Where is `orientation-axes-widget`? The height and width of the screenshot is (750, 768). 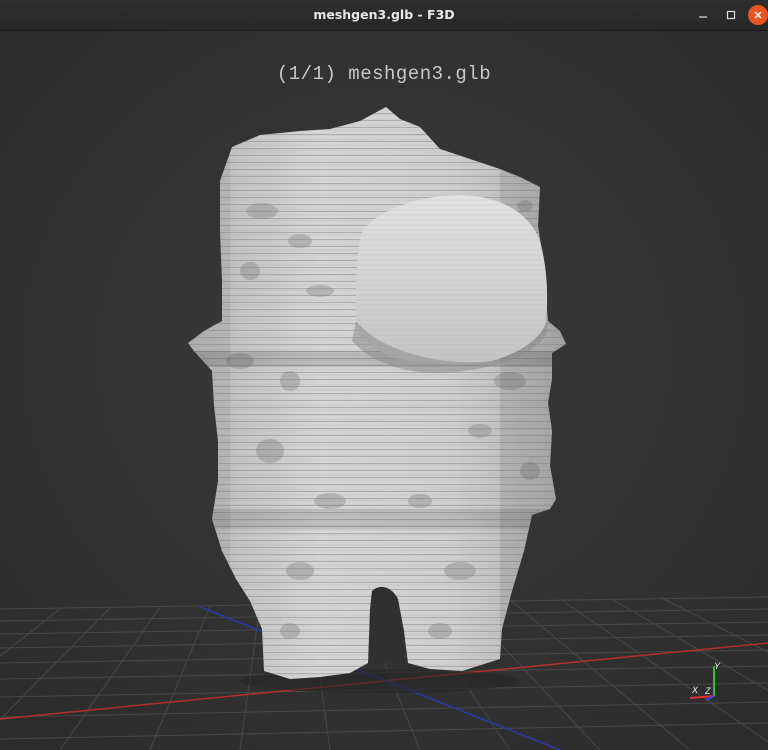
orientation-axes-widget is located at coordinates (702, 683).